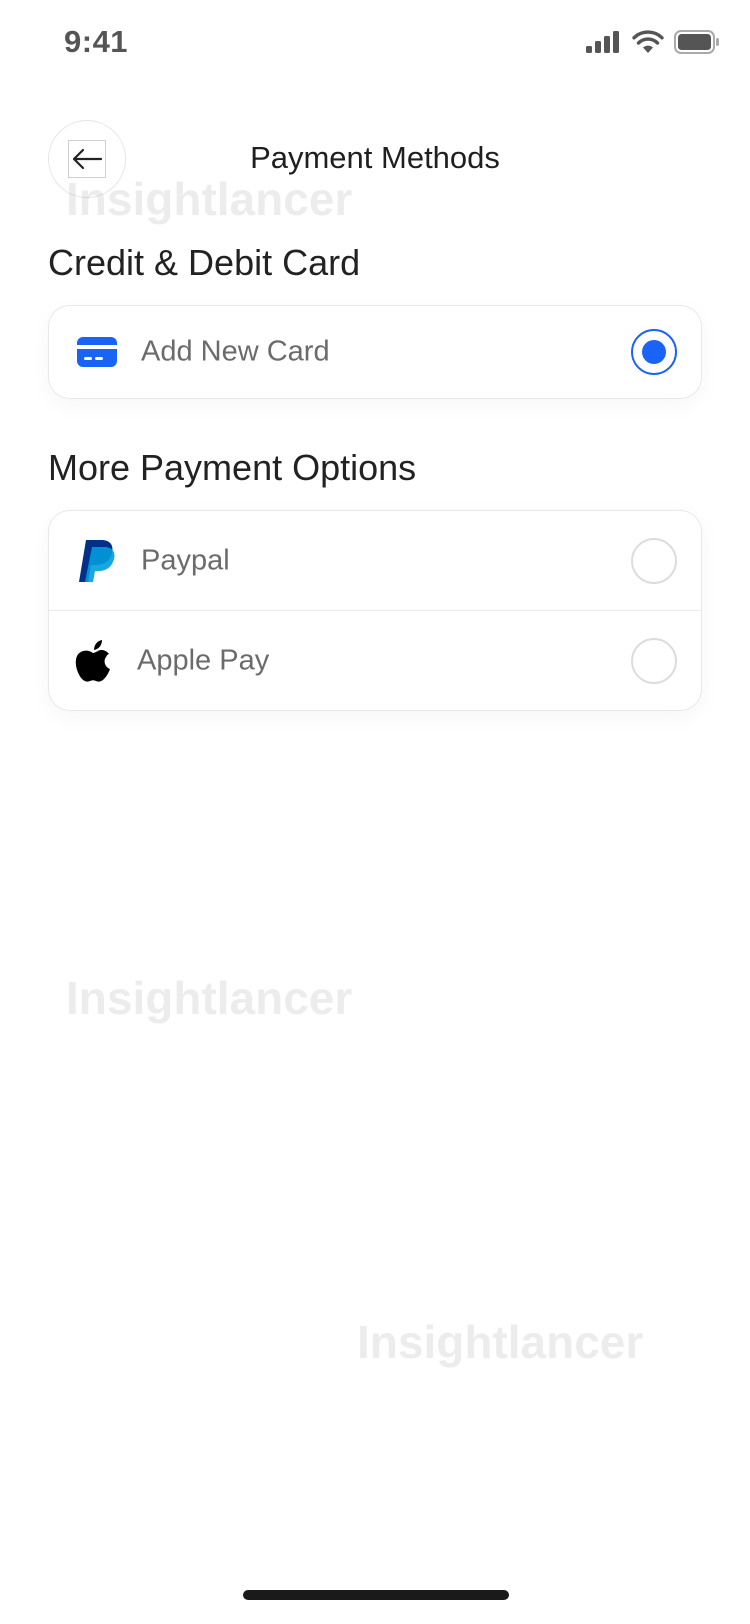 The width and height of the screenshot is (750, 1624). What do you see at coordinates (93, 661) in the screenshot?
I see `apple-icon` at bounding box center [93, 661].